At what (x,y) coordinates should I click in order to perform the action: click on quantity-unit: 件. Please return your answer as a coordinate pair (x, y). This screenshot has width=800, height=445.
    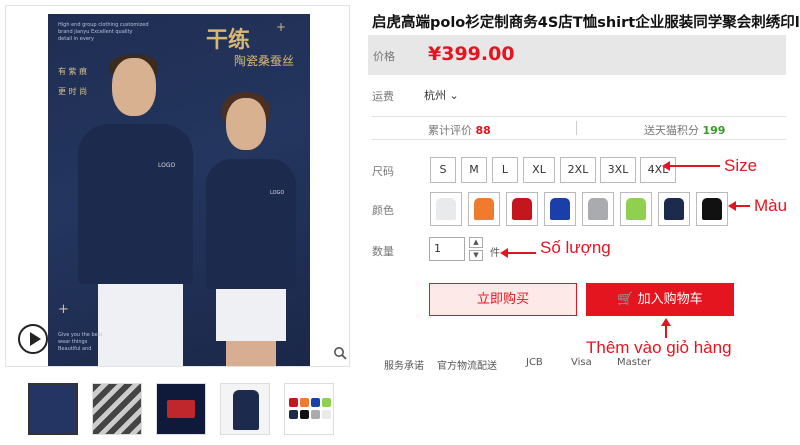
    Looking at the image, I should click on (495, 253).